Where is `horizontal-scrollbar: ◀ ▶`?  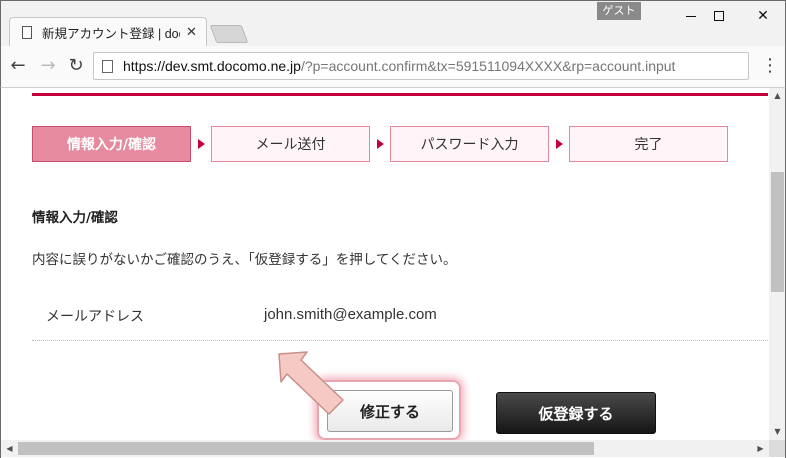 horizontal-scrollbar: ◀ ▶ is located at coordinates (385, 448).